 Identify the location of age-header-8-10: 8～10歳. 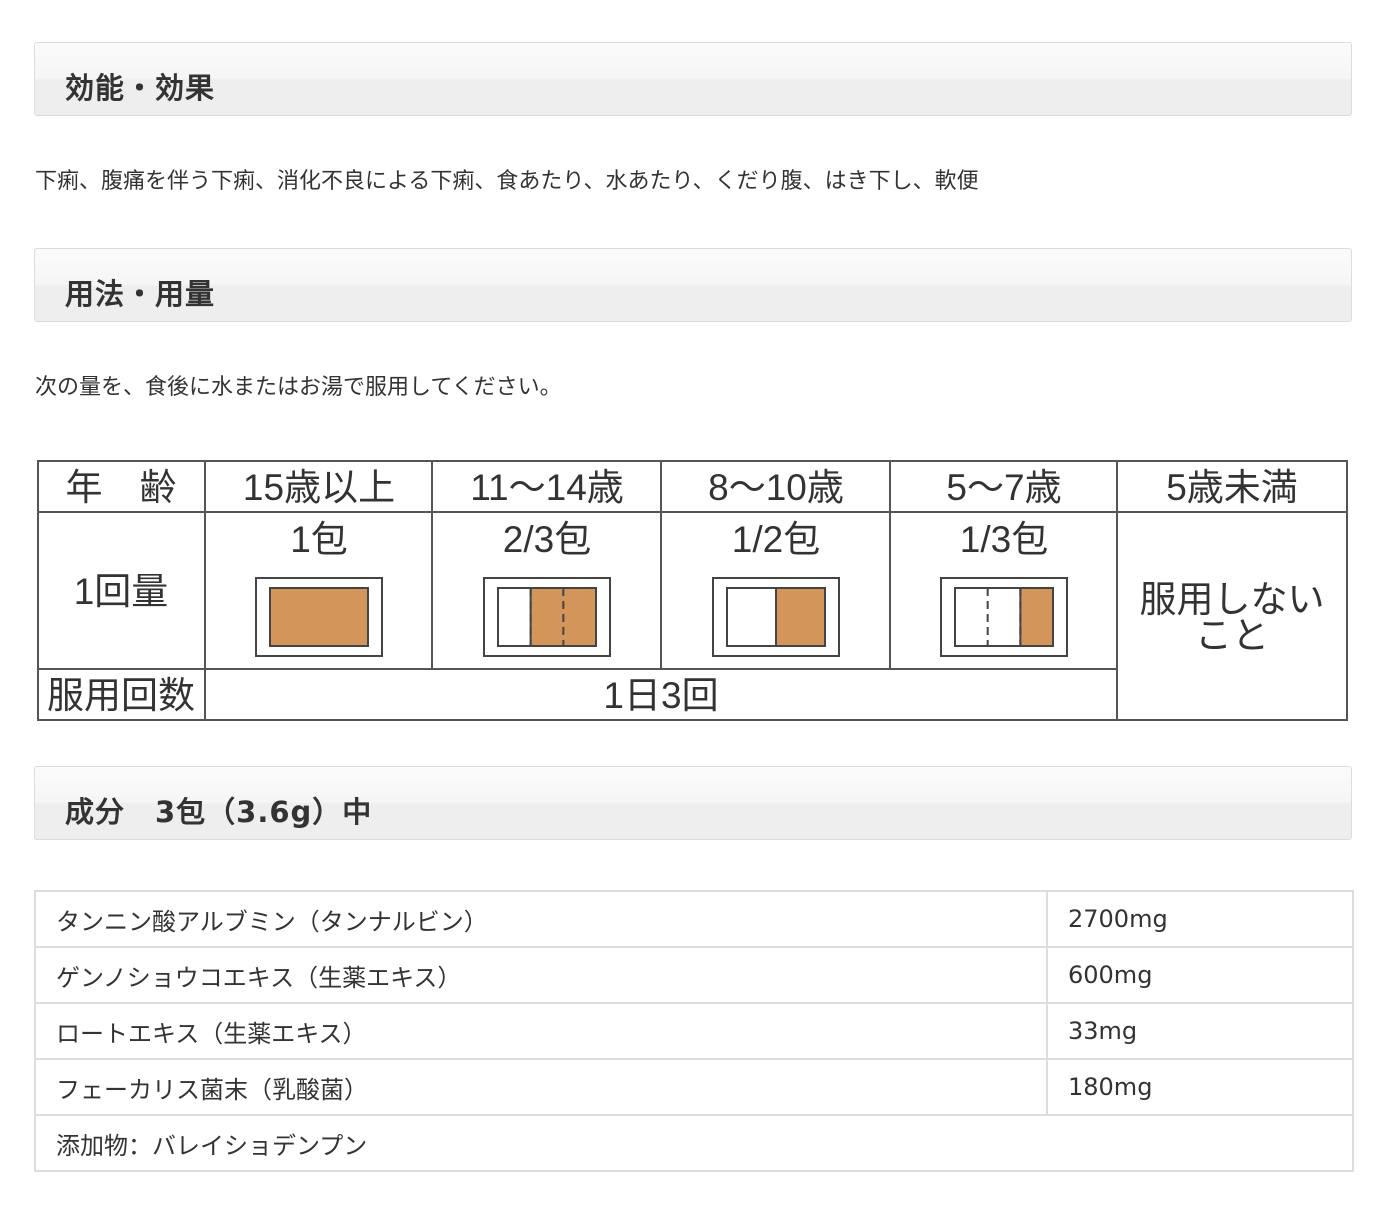
(776, 487).